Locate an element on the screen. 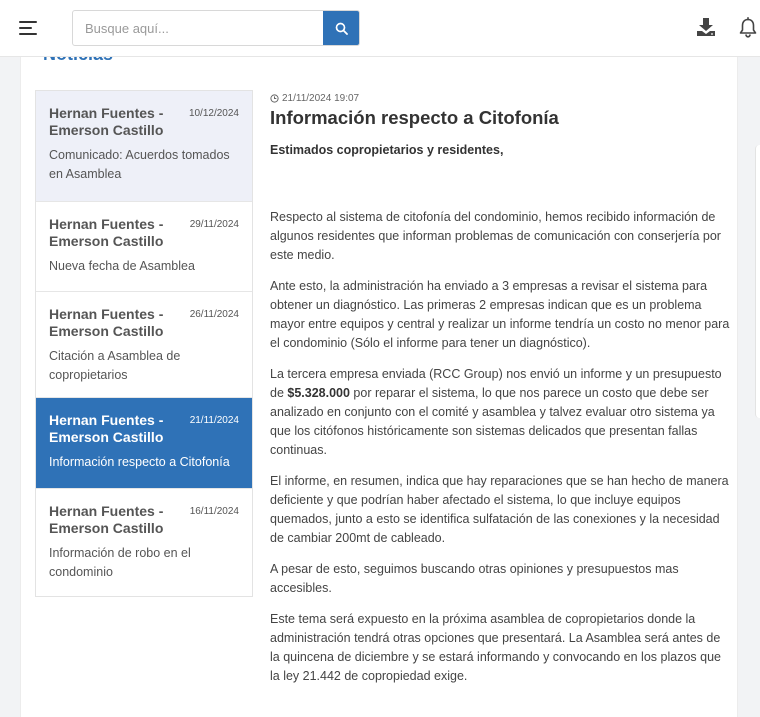 Image resolution: width=760 pixels, height=717 pixels. notification-bell-icon is located at coordinates (748, 28).